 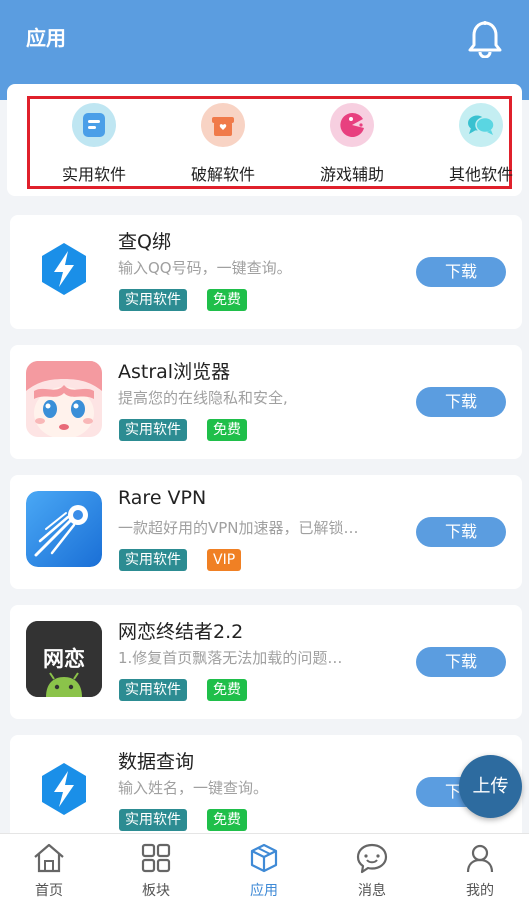 I want to click on bottom-tab-bar: 首页 板块 应用 消息 我的, so click(x=264, y=869).